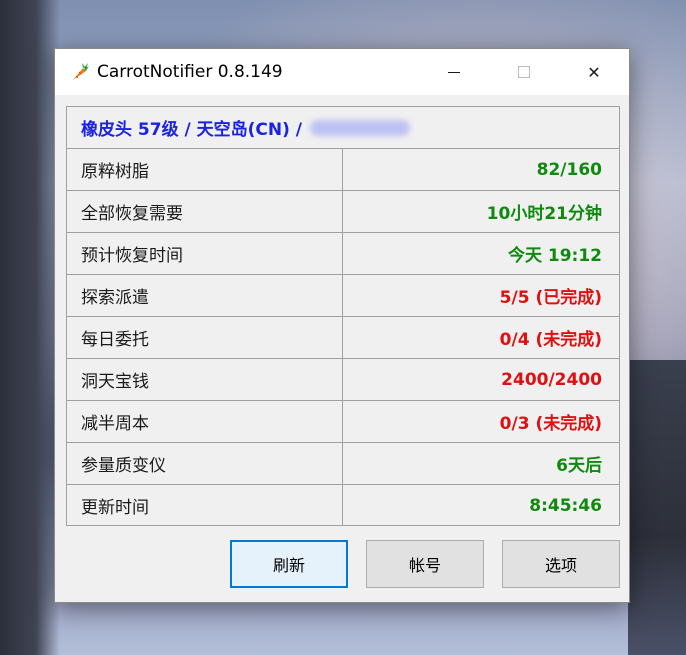 This screenshot has width=686, height=655. What do you see at coordinates (550, 424) in the screenshot?
I see `row-value: 0/3 (未完成)` at bounding box center [550, 424].